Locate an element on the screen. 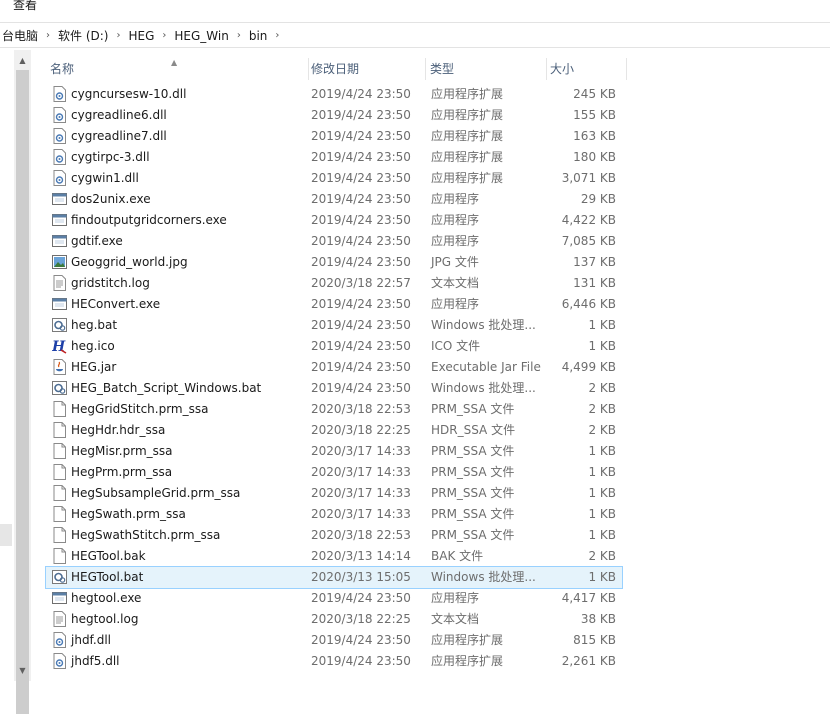 This screenshot has height=714, width=830. file-row: hegtool.exe 2019/4/24 23:50 应用程序 4,417 KB is located at coordinates (334, 598).